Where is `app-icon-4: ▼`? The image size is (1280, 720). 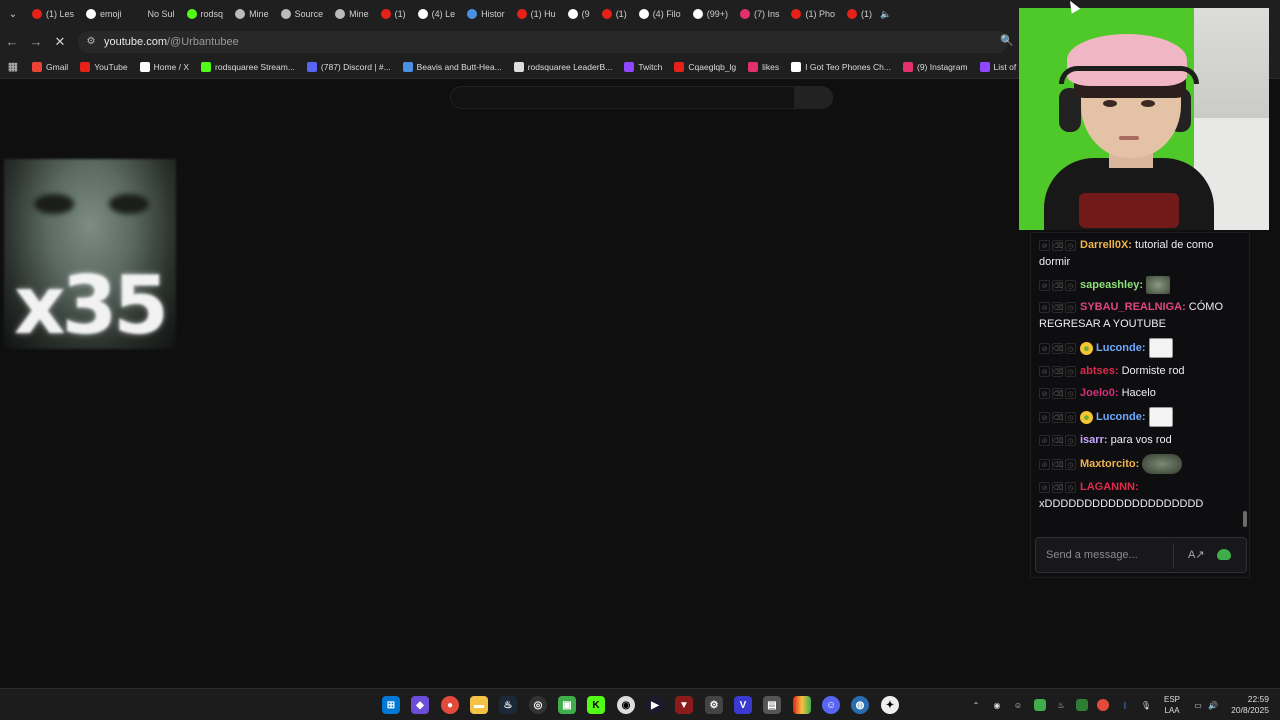 app-icon-4: ▼ is located at coordinates (684, 705).